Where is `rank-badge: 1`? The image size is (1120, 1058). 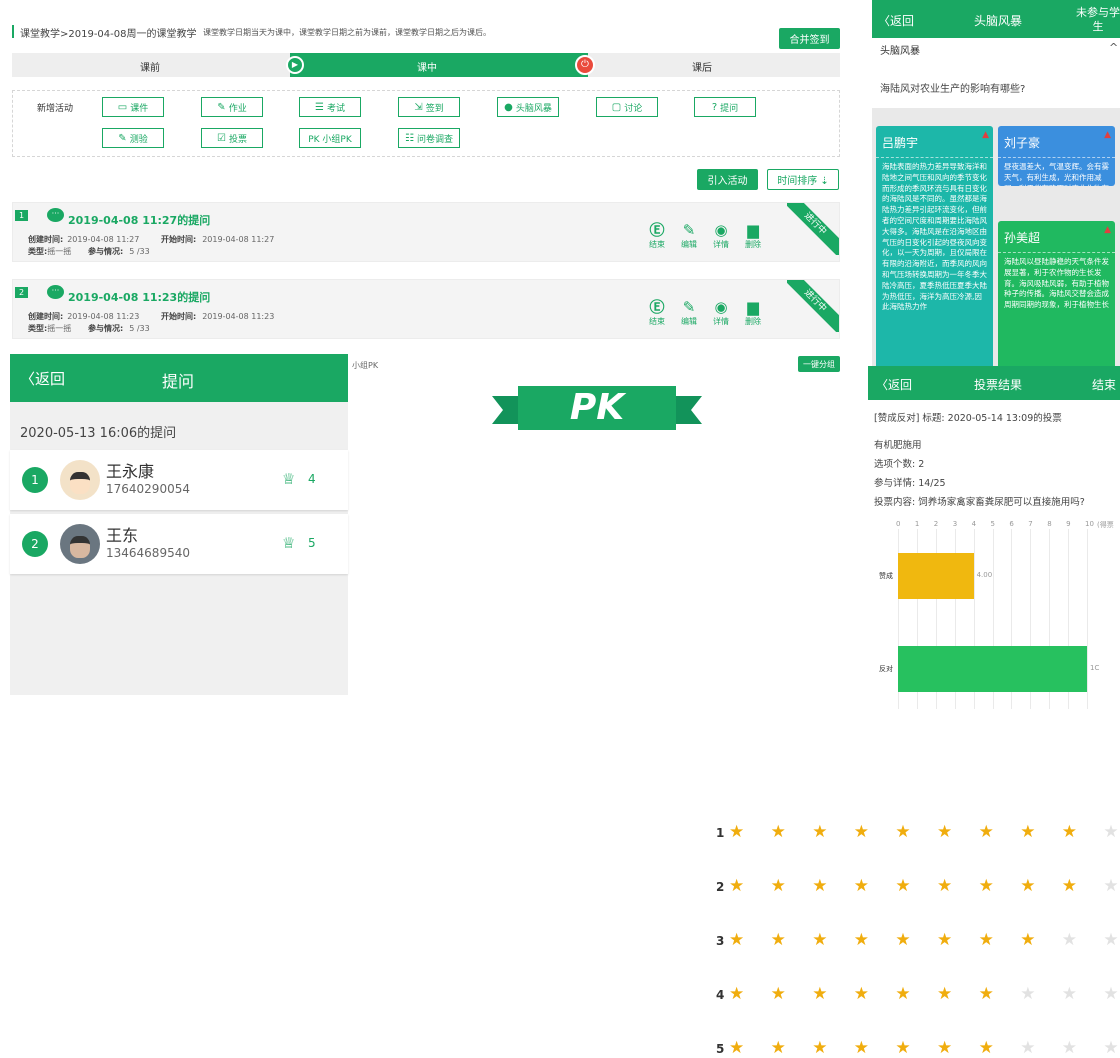 rank-badge: 1 is located at coordinates (35, 480).